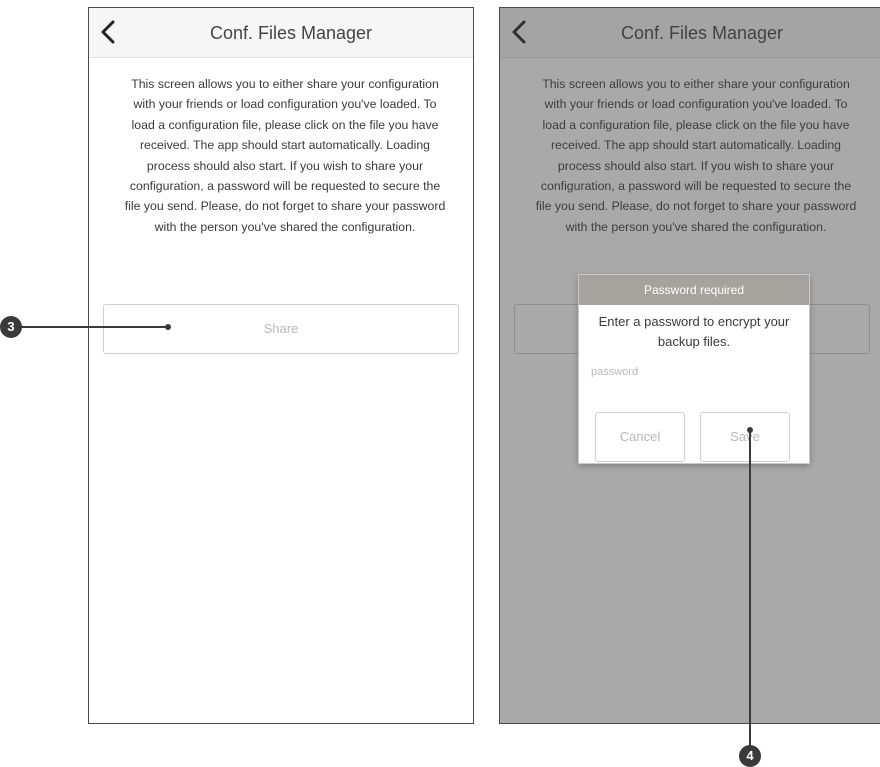 The width and height of the screenshot is (880, 767). I want to click on share-button: Share, so click(281, 329).